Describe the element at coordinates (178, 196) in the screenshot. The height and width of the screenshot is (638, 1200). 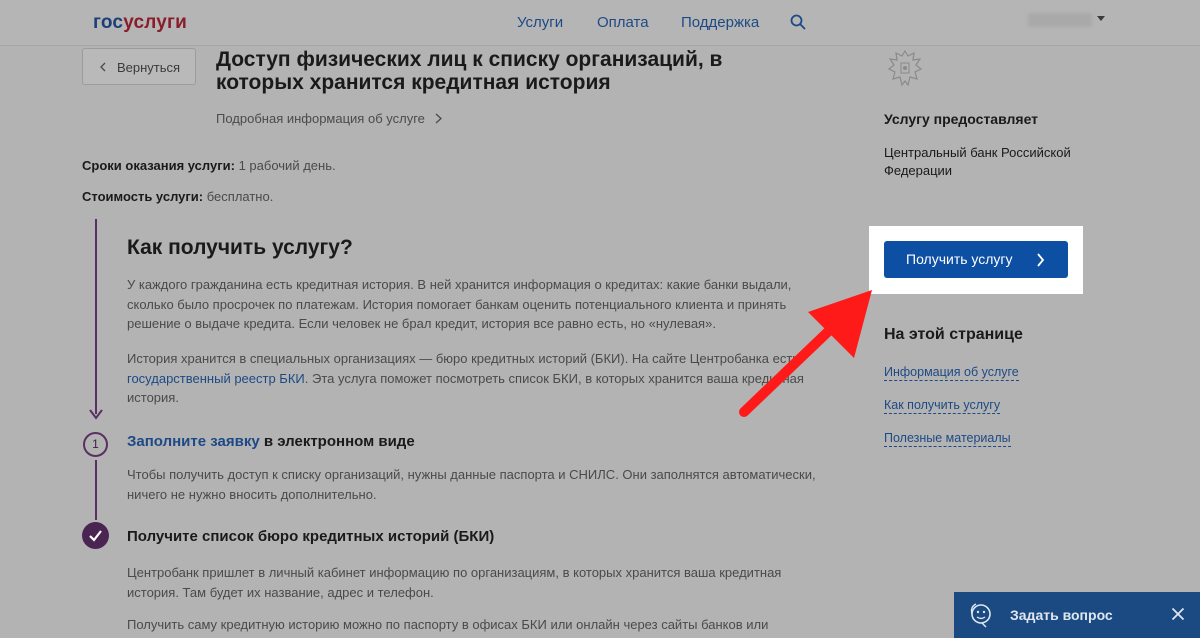
I see `service-cost: Стоимость услуги: бесплатно.` at that location.